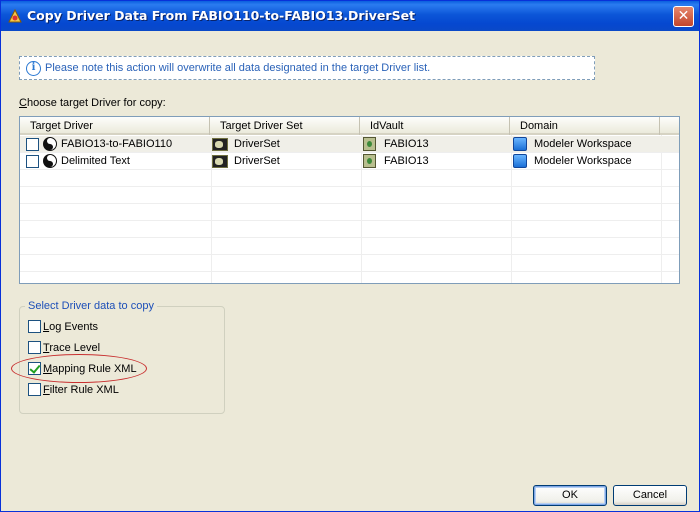 The height and width of the screenshot is (512, 700). What do you see at coordinates (34, 326) in the screenshot?
I see `log-events-checkbox` at bounding box center [34, 326].